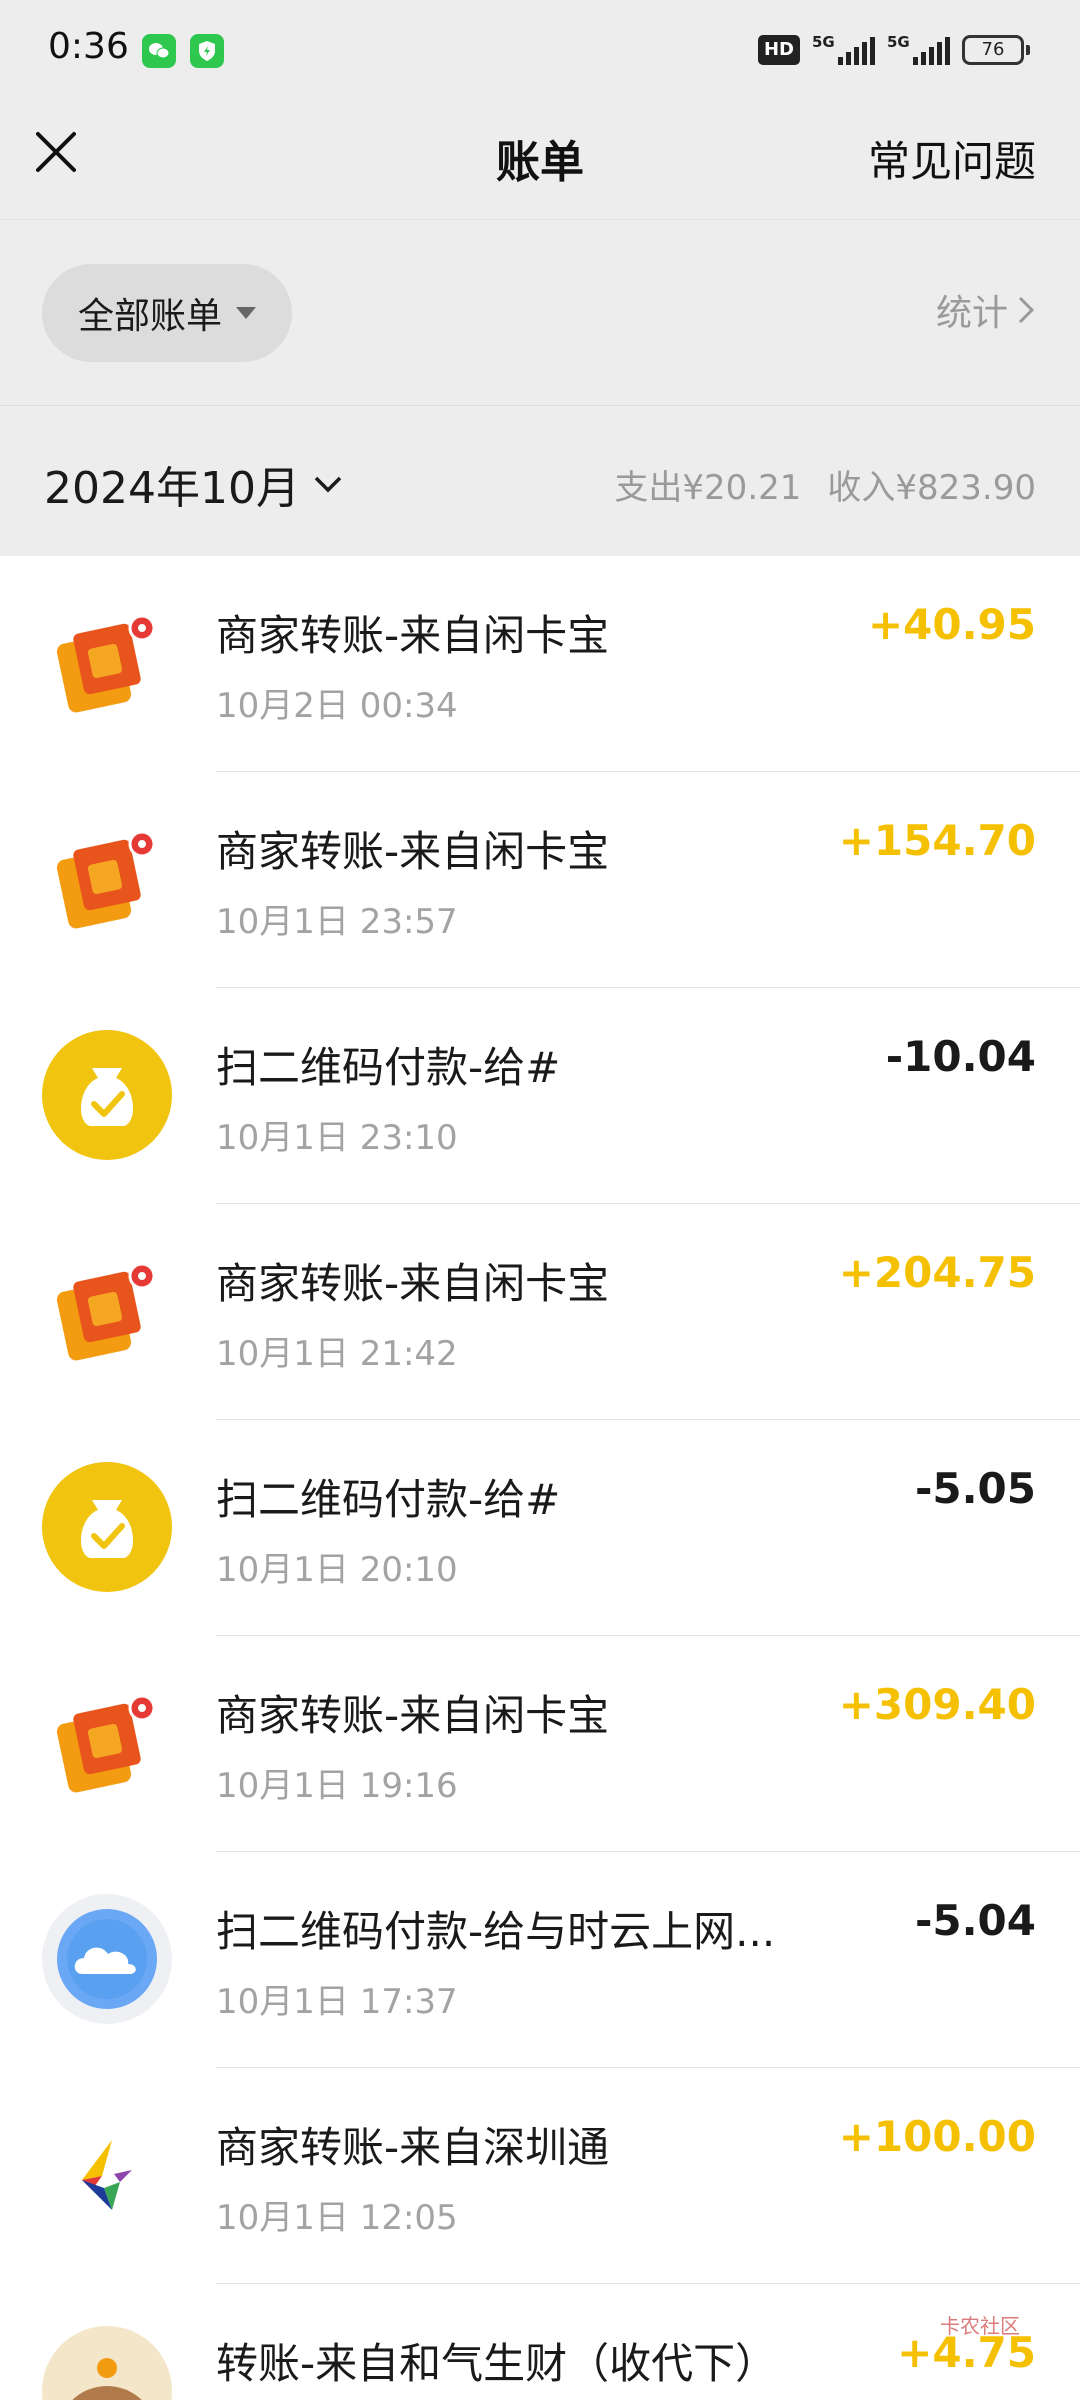  I want to click on list-item: 商家转账-来自闲卡宝 10月1日 23:57 +154.70, so click(540, 880).